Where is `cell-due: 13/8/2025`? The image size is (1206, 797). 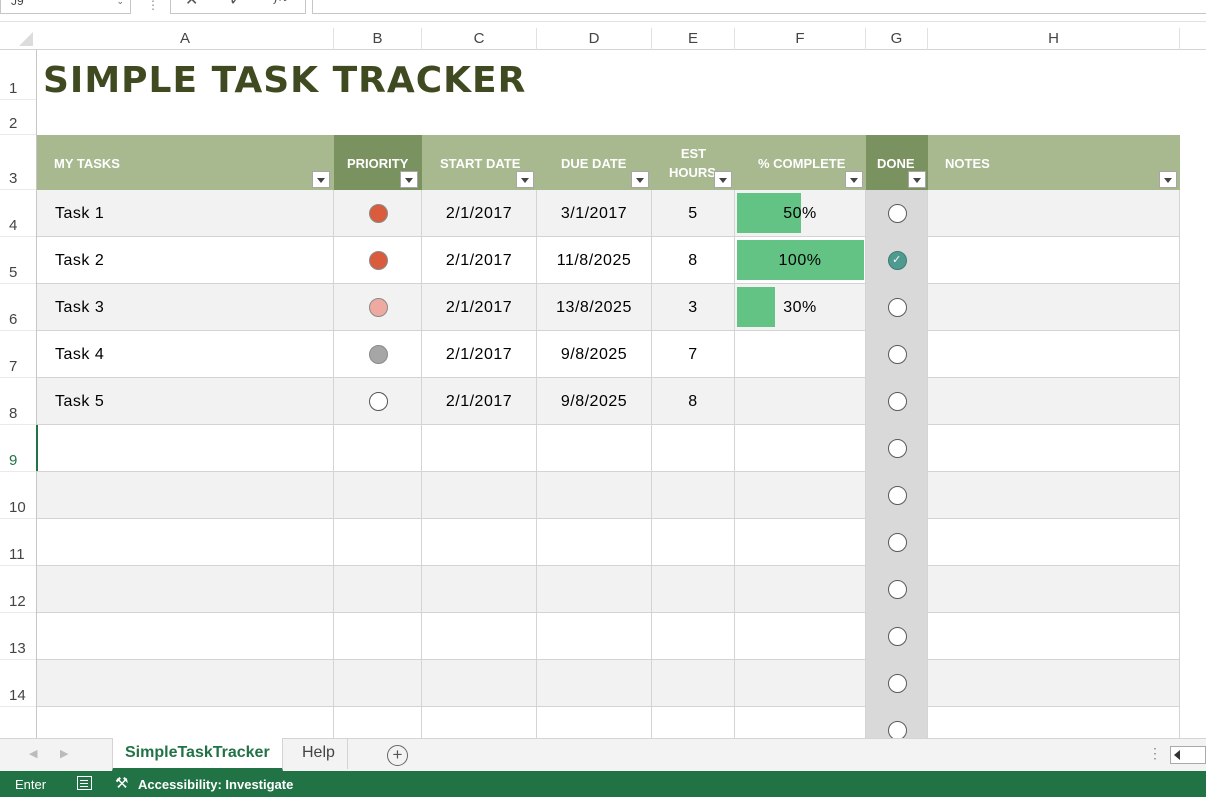 cell-due: 13/8/2025 is located at coordinates (594, 307).